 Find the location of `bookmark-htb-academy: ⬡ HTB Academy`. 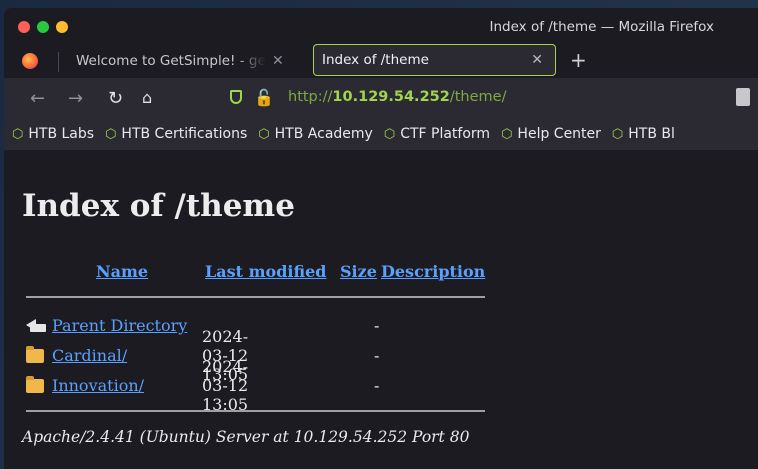

bookmark-htb-academy: ⬡ HTB Academy is located at coordinates (315, 134).